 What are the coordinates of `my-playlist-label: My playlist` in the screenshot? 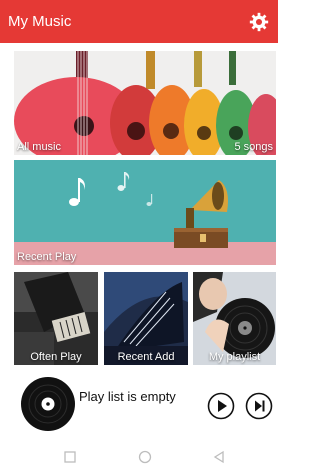 It's located at (234, 357).